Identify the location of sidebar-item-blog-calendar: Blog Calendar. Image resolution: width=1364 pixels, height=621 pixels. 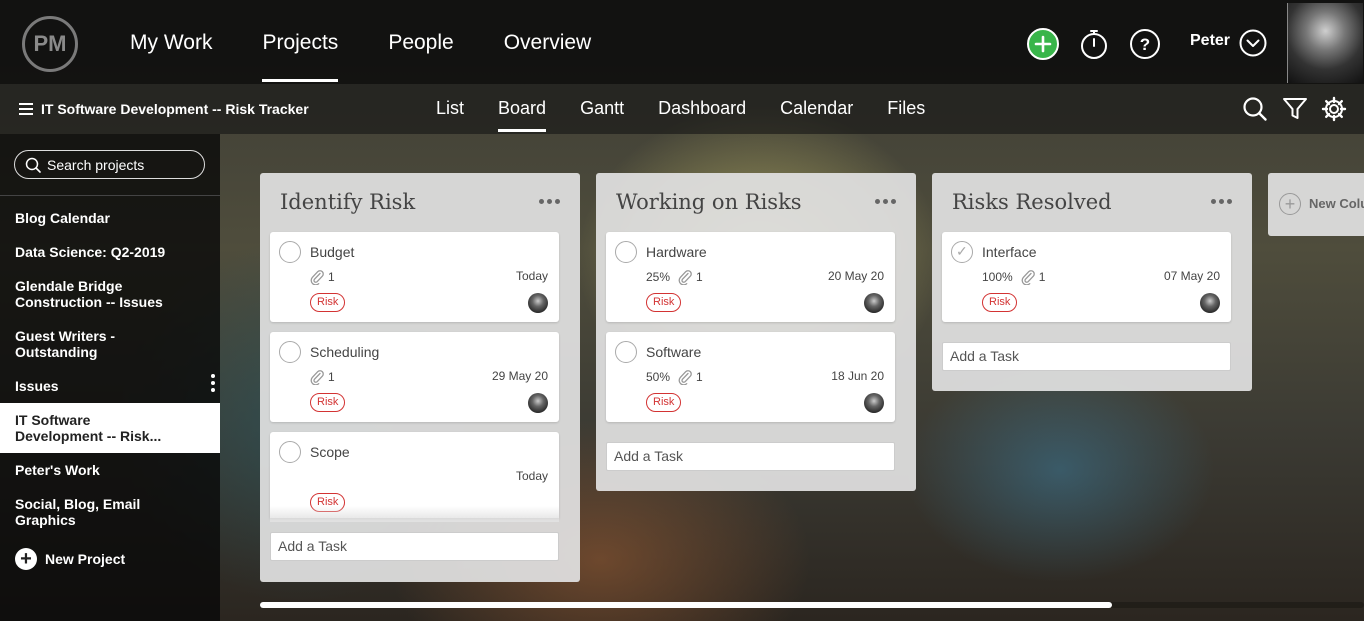
(110, 218).